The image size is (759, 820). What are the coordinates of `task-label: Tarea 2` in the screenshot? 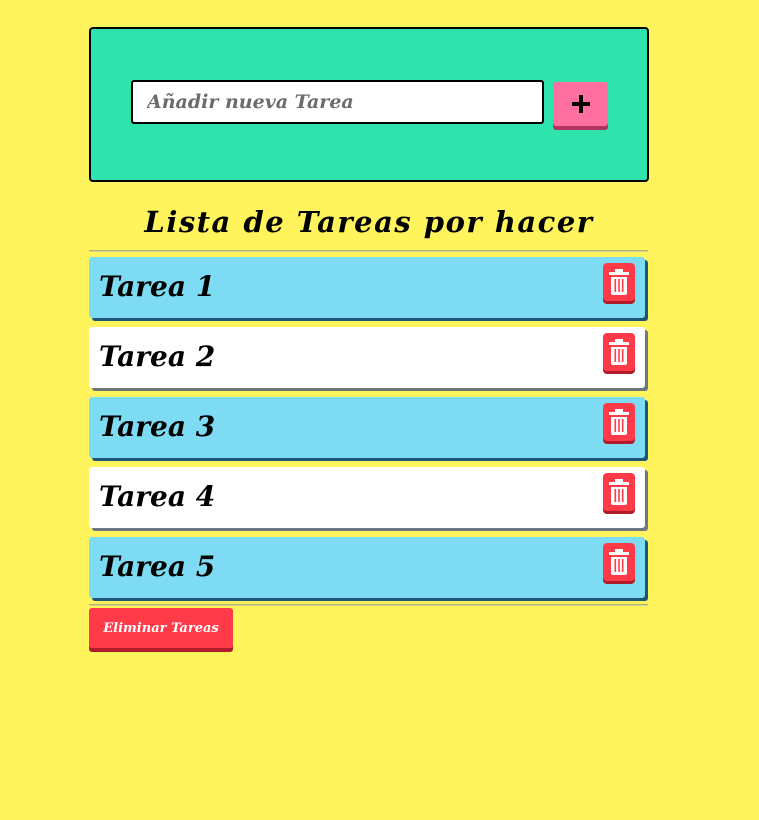 It's located at (157, 356).